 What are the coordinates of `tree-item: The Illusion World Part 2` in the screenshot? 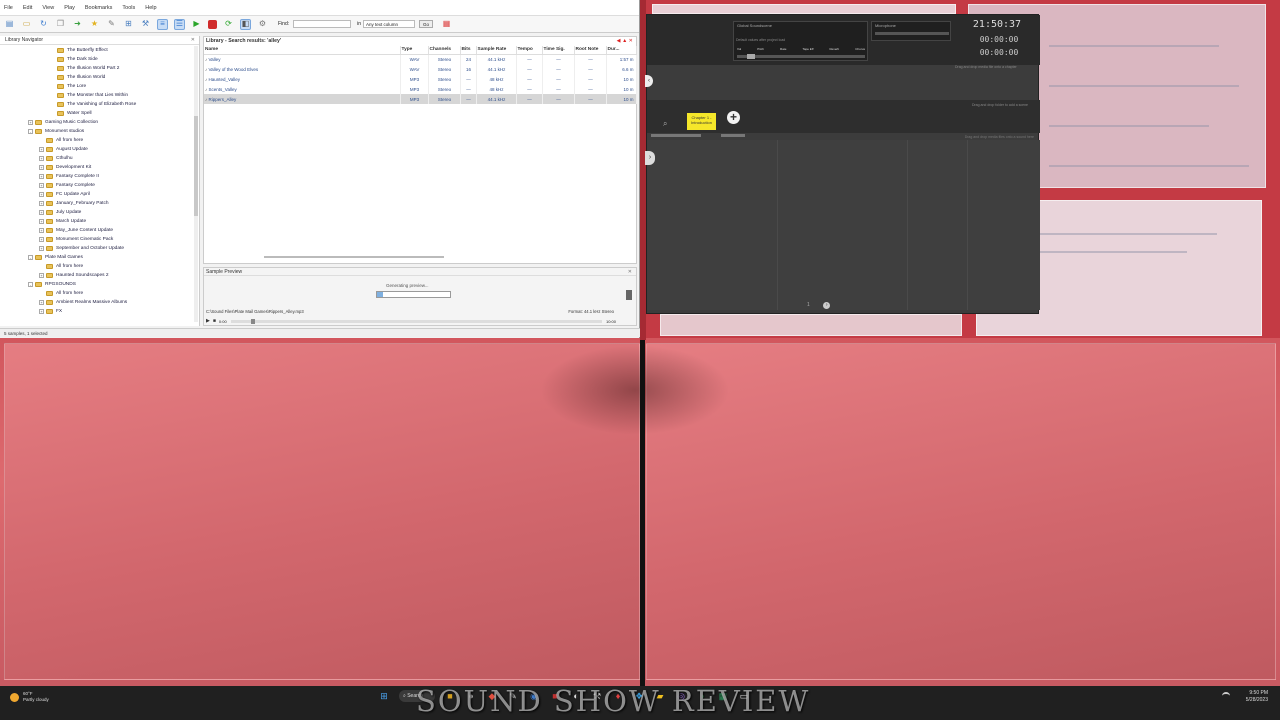 It's located at (99, 68).